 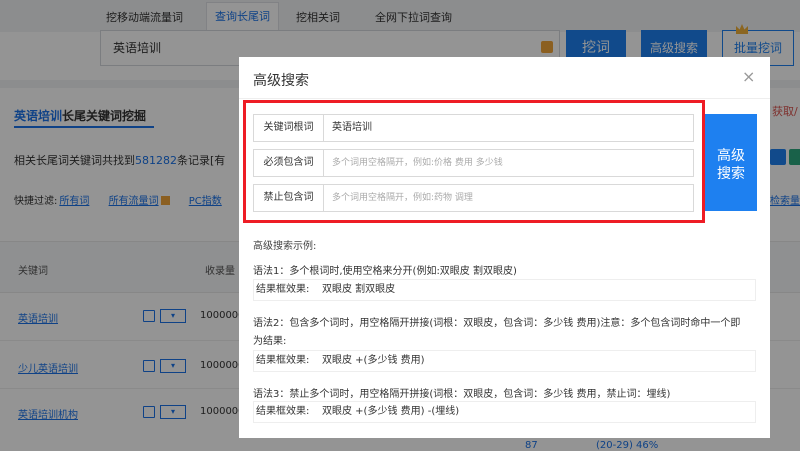 What do you see at coordinates (504, 361) in the screenshot?
I see `example-2-result: 结果框效果: 双眼皮 +(多少钱 费用)` at bounding box center [504, 361].